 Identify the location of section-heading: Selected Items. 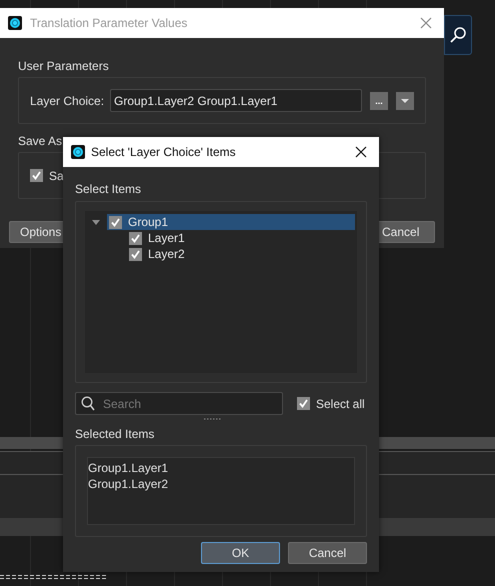
(115, 434).